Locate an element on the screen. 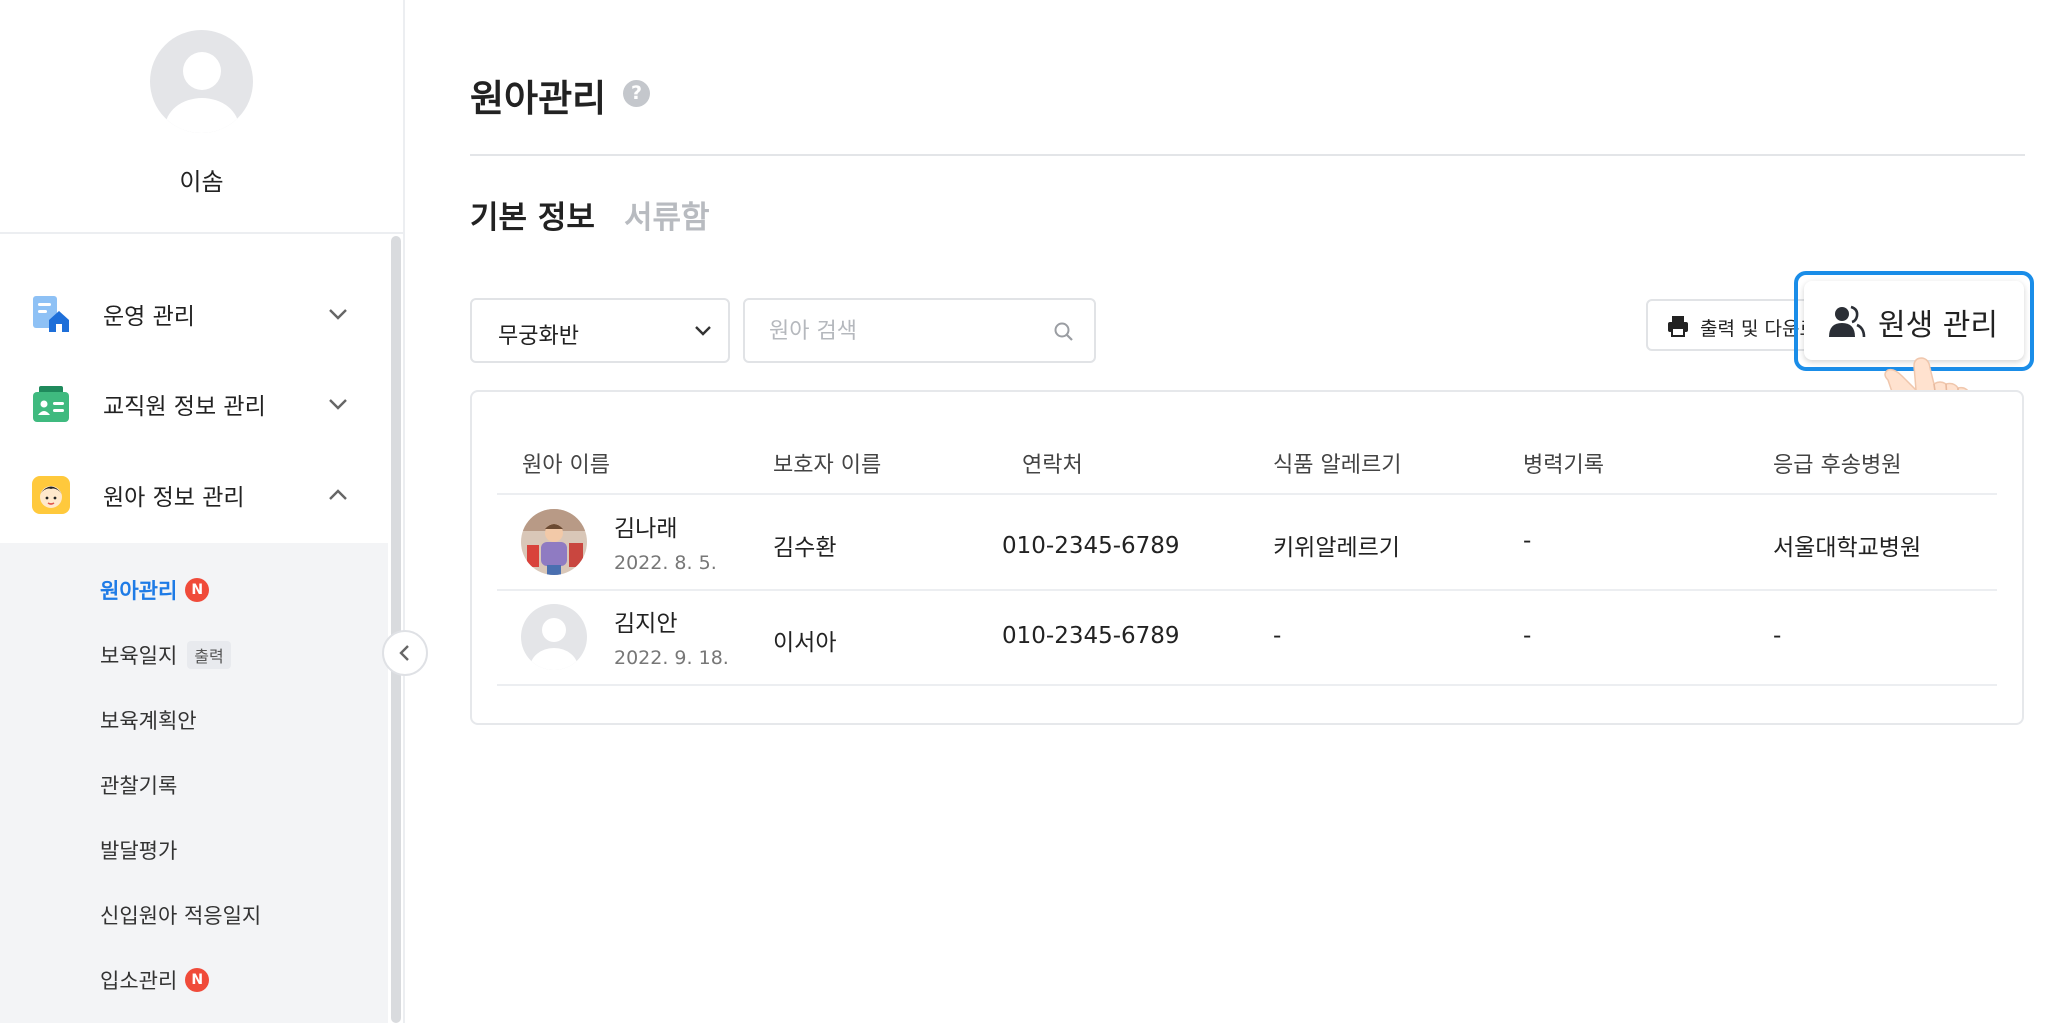  users-icon is located at coordinates (1847, 321).